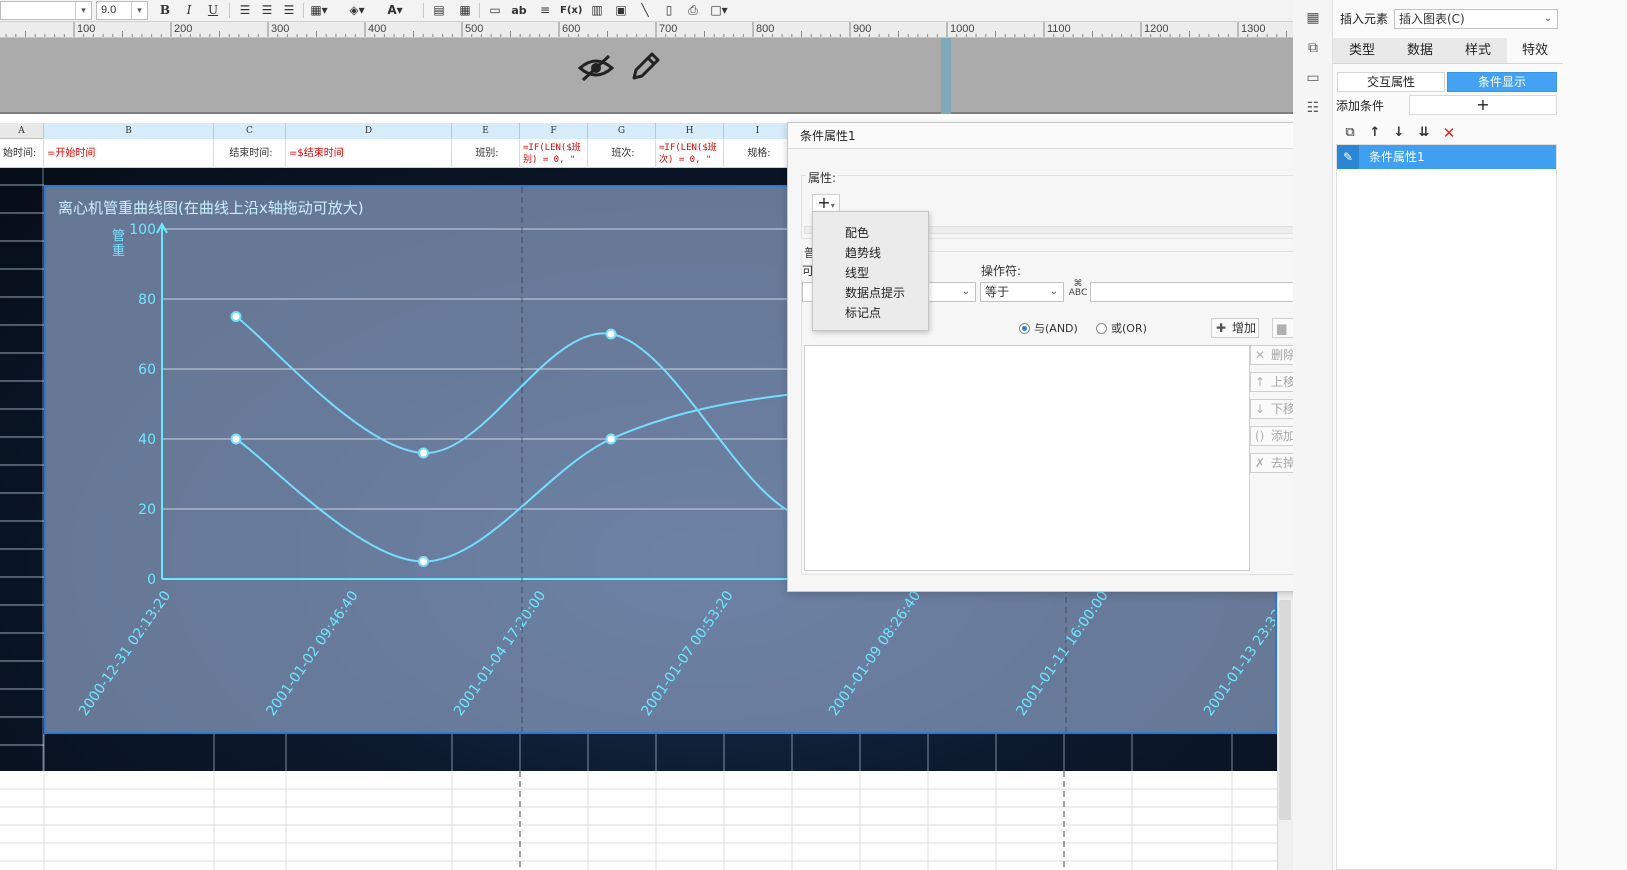 Image resolution: width=1627 pixels, height=870 pixels. I want to click on eye-hidden-icon, so click(596, 68).